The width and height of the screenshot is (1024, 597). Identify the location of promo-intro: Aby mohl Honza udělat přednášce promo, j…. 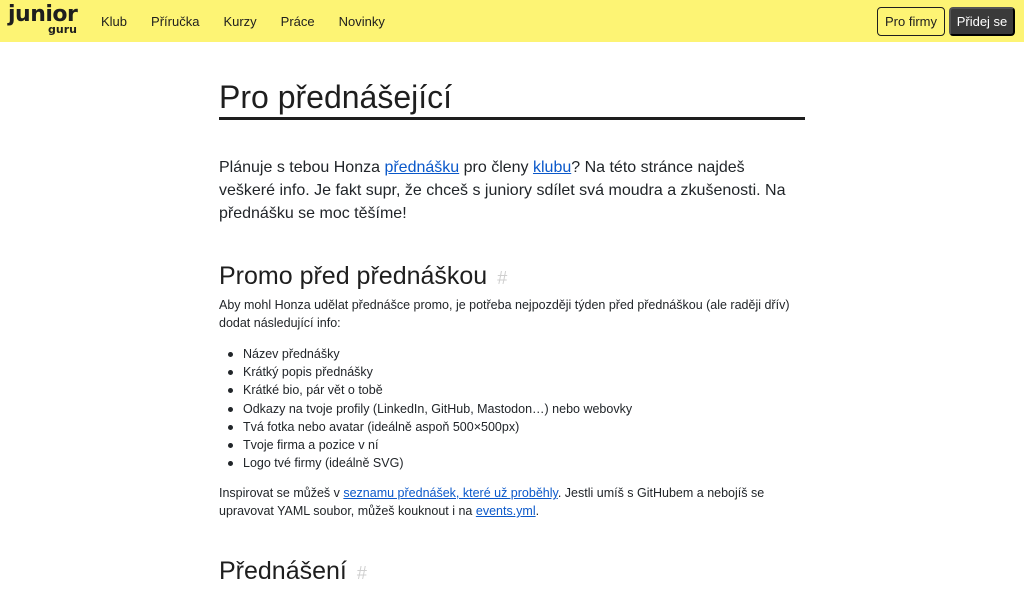
(504, 314).